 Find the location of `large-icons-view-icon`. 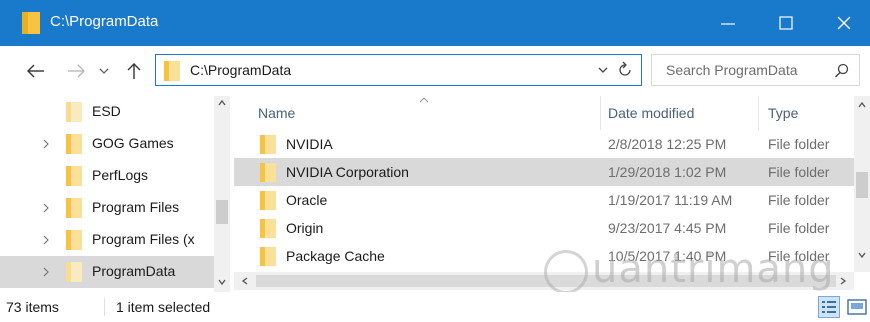

large-icons-view-icon is located at coordinates (857, 307).